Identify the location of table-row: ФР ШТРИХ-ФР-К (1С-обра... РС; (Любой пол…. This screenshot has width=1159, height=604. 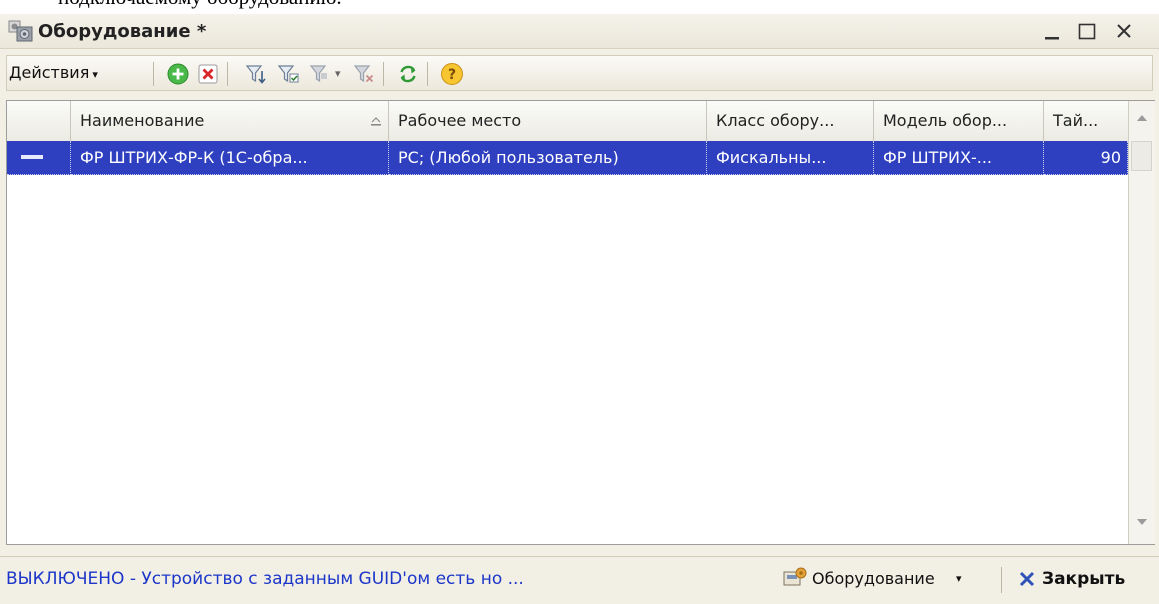
(567, 158).